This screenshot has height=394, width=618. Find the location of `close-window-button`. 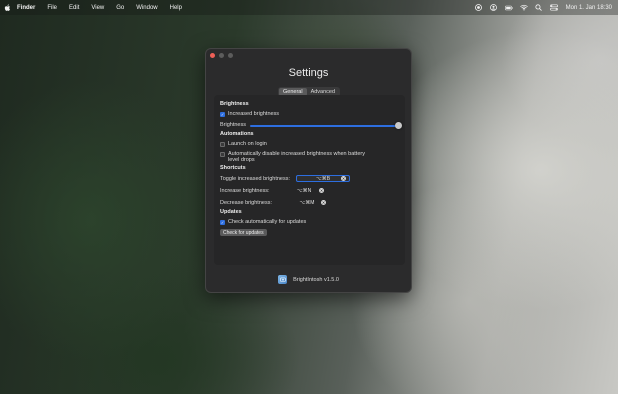

close-window-button is located at coordinates (212, 55).